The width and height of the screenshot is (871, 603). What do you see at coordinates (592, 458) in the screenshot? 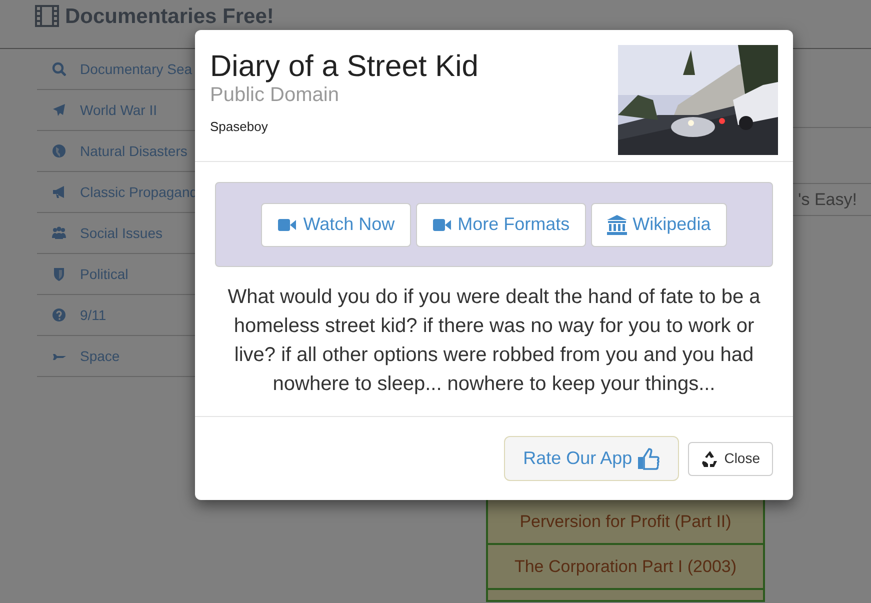
I see `rate-button: Rate Our App` at bounding box center [592, 458].